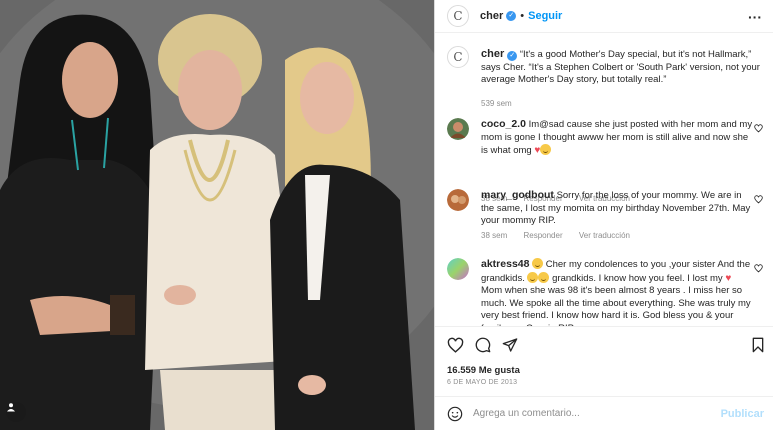 The width and height of the screenshot is (773, 430). What do you see at coordinates (604, 344) in the screenshot?
I see `post-actions` at bounding box center [604, 344].